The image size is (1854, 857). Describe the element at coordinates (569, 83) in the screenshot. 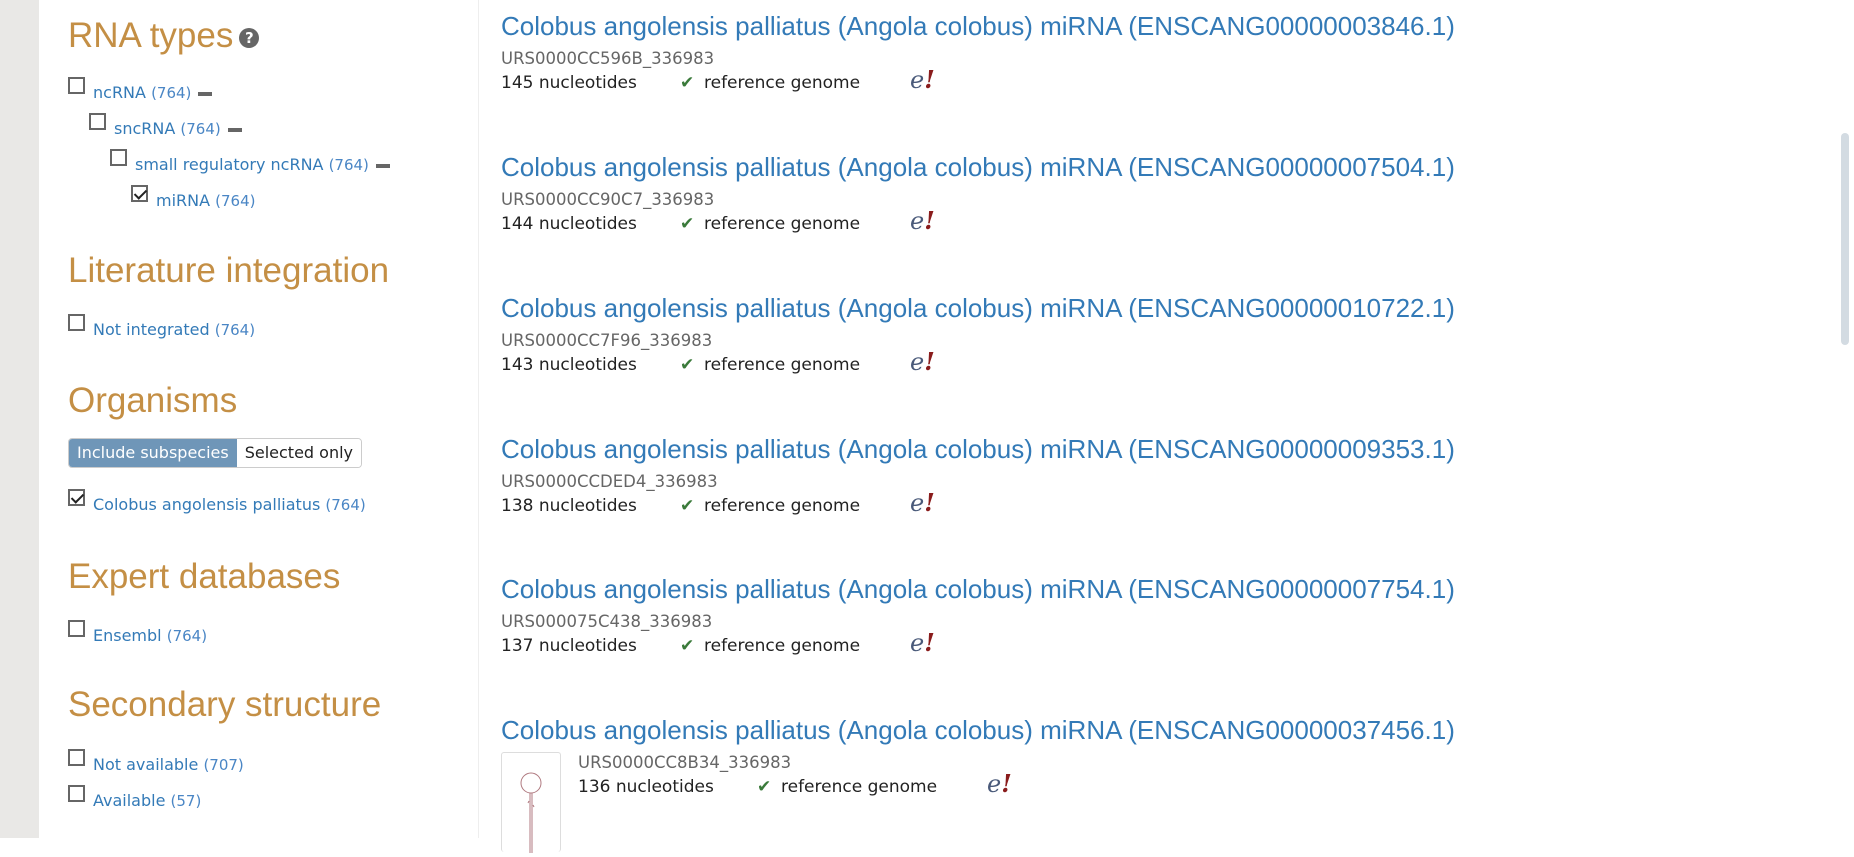

I see `result-length: 145 nucleotides` at that location.